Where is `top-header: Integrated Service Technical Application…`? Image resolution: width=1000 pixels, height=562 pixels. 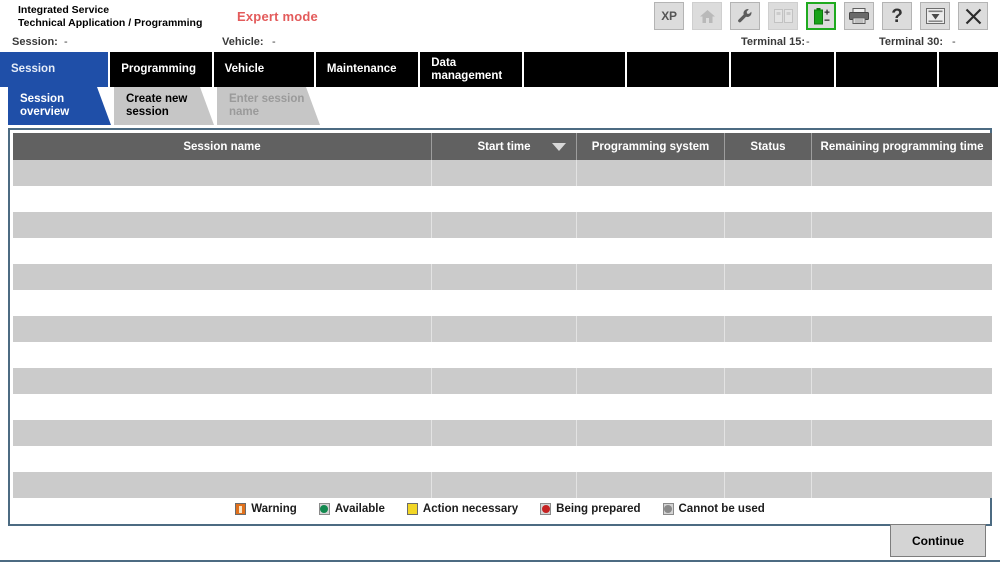
top-header: Integrated Service Technical Application… is located at coordinates (500, 17).